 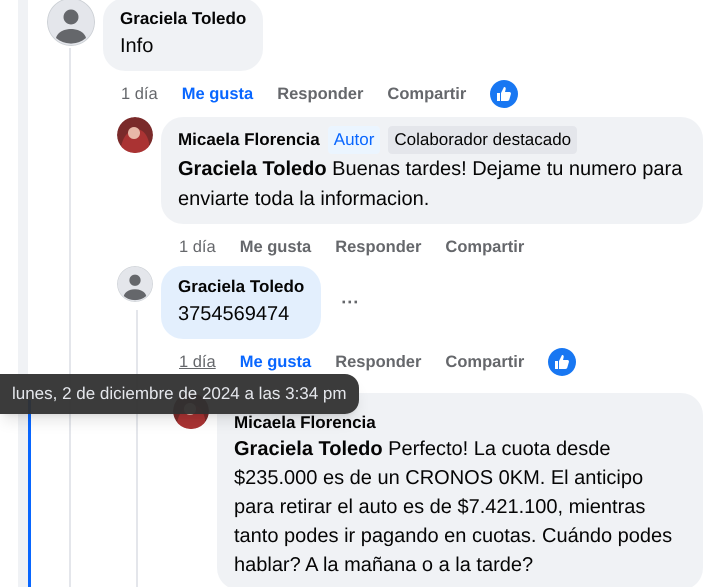 What do you see at coordinates (234, 314) in the screenshot?
I see `comment-text: 3754569474` at bounding box center [234, 314].